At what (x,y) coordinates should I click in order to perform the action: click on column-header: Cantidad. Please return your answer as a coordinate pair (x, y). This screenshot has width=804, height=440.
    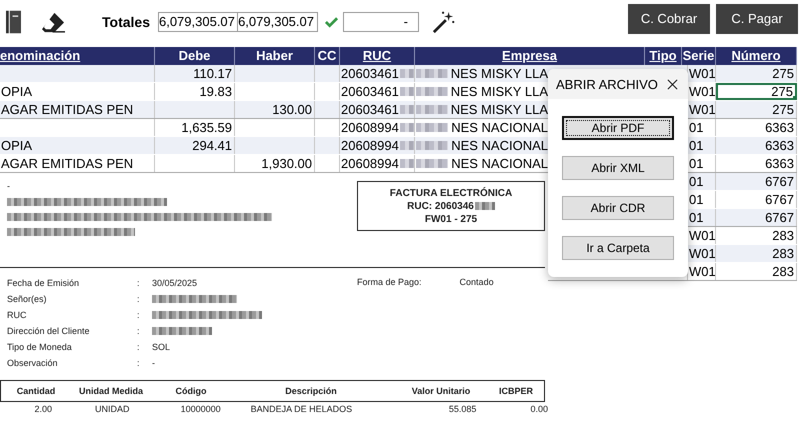
    Looking at the image, I should click on (36, 391).